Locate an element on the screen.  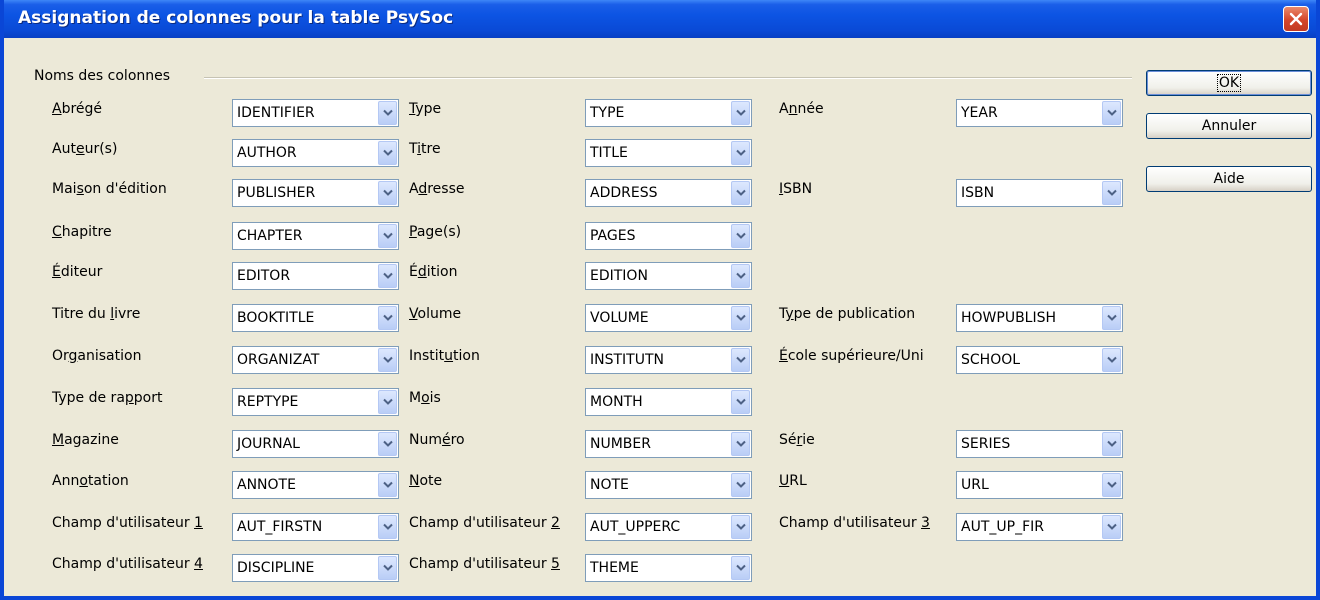
combo-pages: PAGES is located at coordinates (668, 236).